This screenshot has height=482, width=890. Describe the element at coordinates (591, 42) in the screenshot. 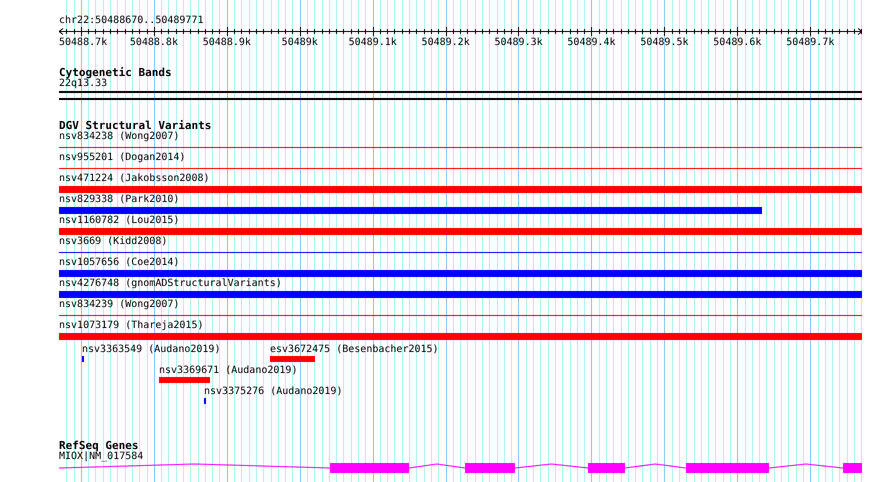

I see `ruler-label: 50489.4k` at that location.